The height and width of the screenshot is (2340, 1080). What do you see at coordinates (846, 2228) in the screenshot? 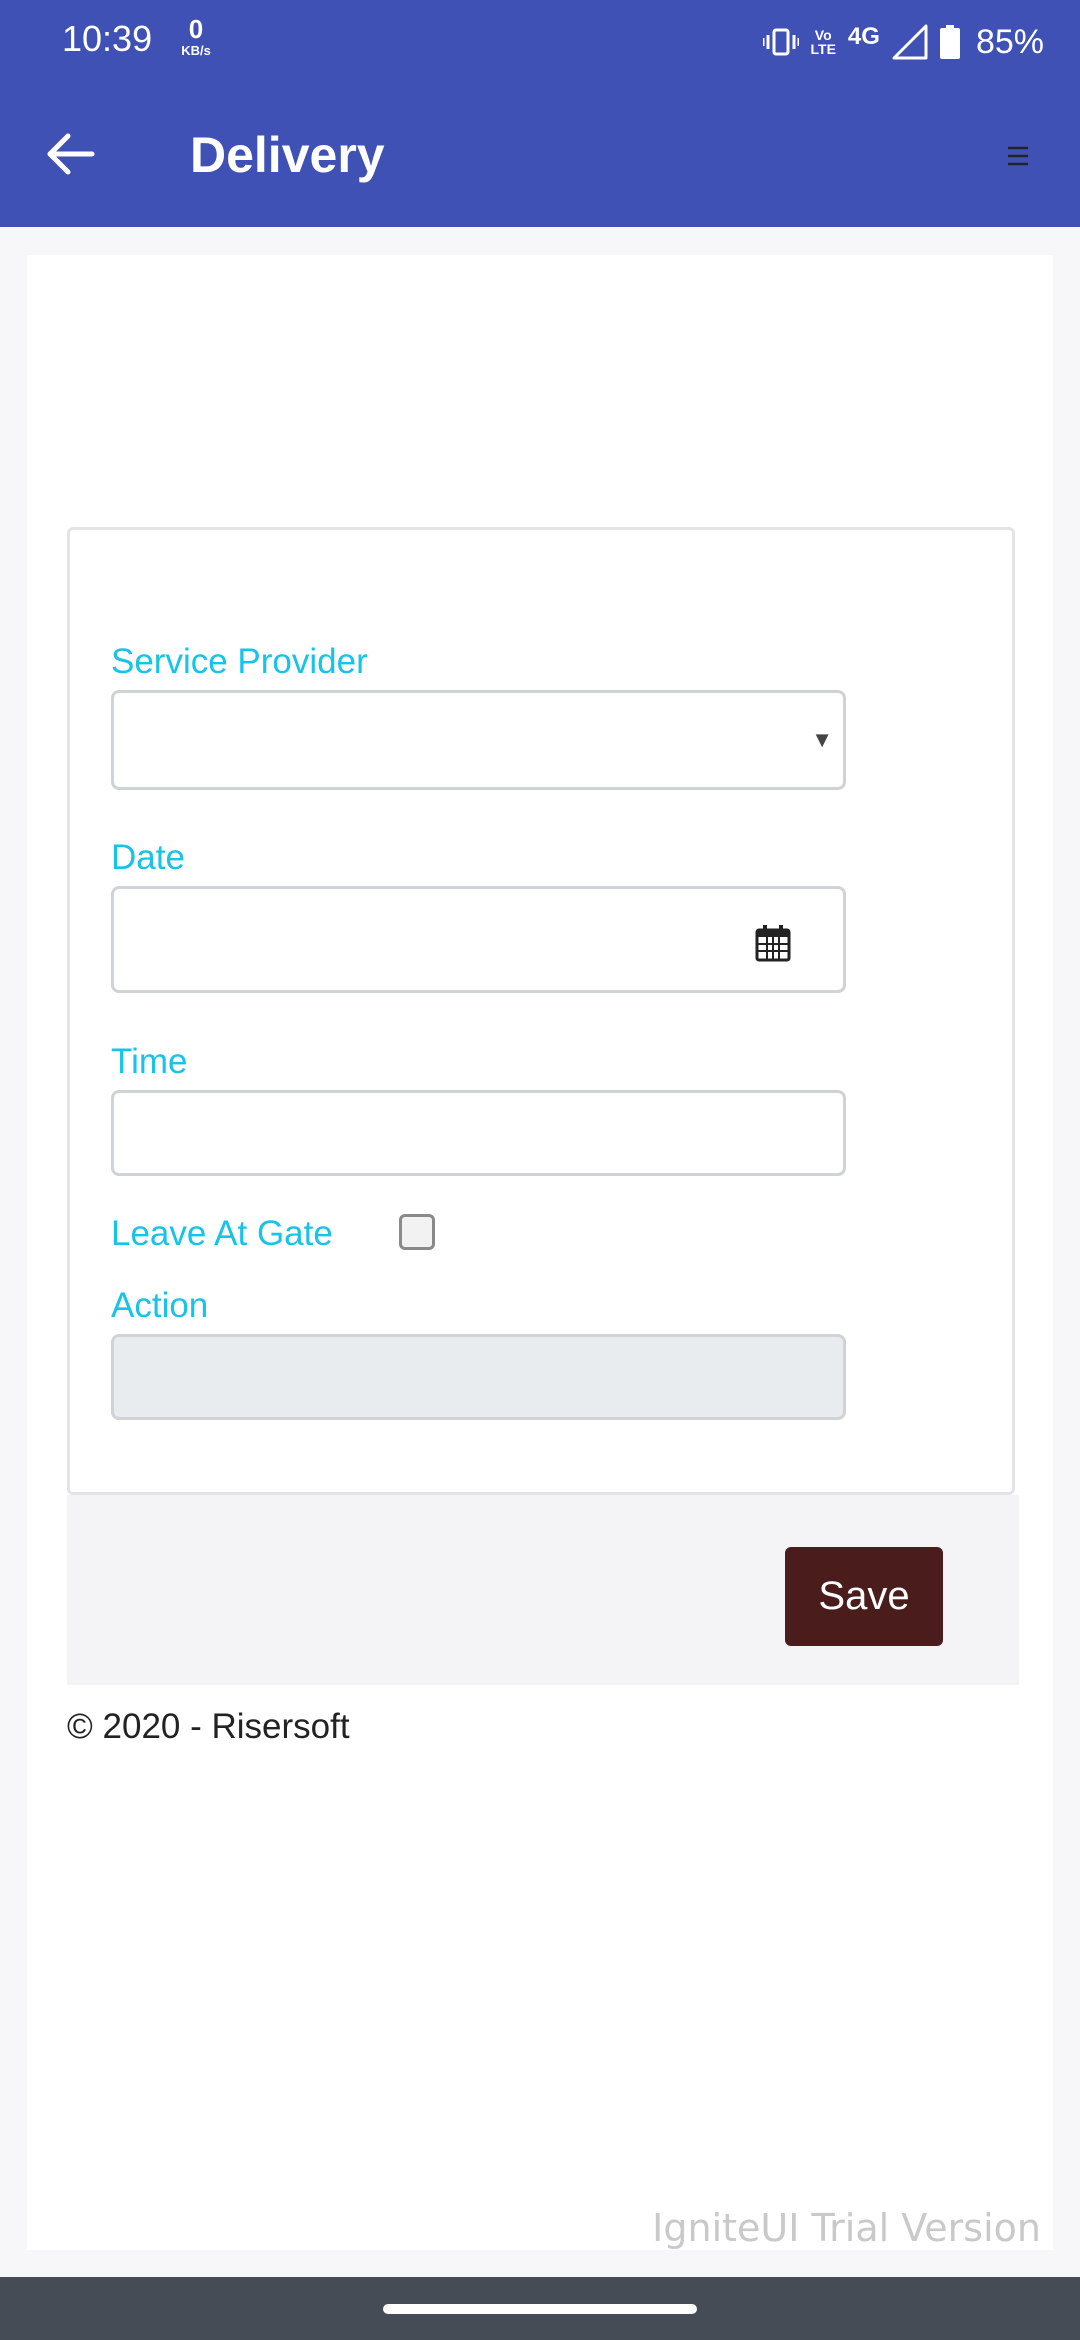
I see `trial-watermark: IgniteUI Trial Version` at bounding box center [846, 2228].